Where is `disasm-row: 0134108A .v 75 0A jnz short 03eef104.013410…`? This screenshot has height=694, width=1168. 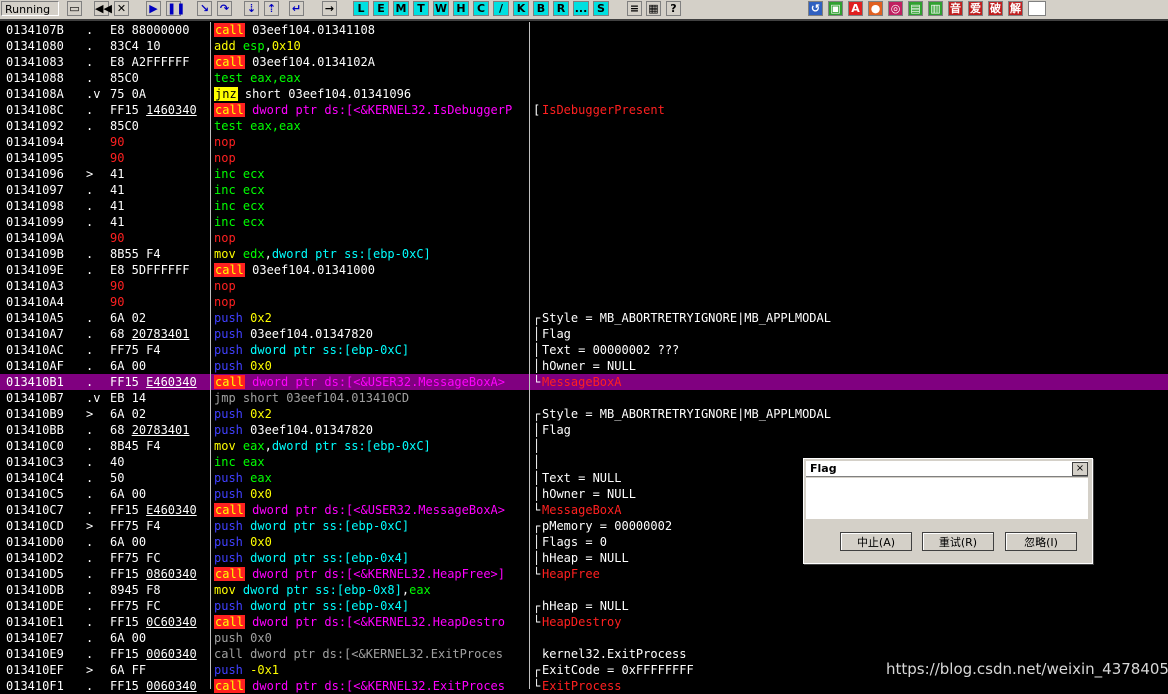
disasm-row: 0134108A .v 75 0A jnz short 03eef104.013410… is located at coordinates (584, 94).